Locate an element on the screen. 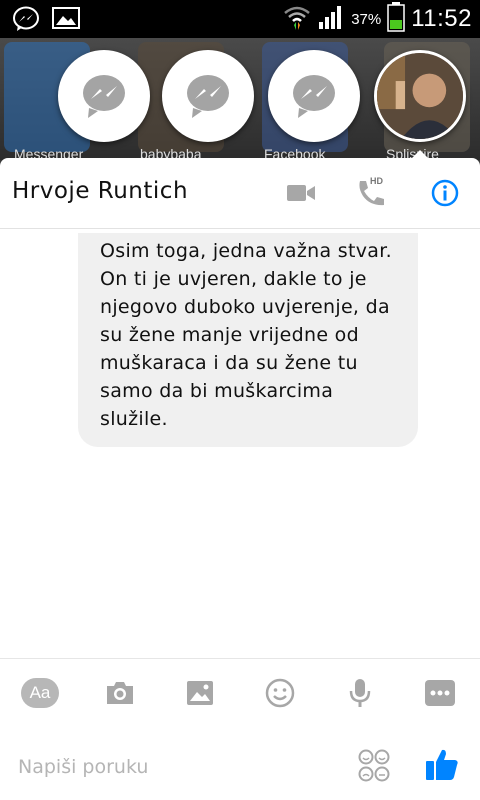  composer-toolbar: Aa is located at coordinates (240, 692).